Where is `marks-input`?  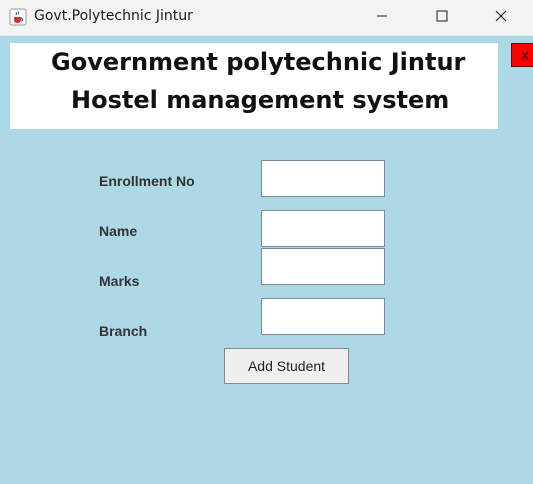
marks-input is located at coordinates (323, 266).